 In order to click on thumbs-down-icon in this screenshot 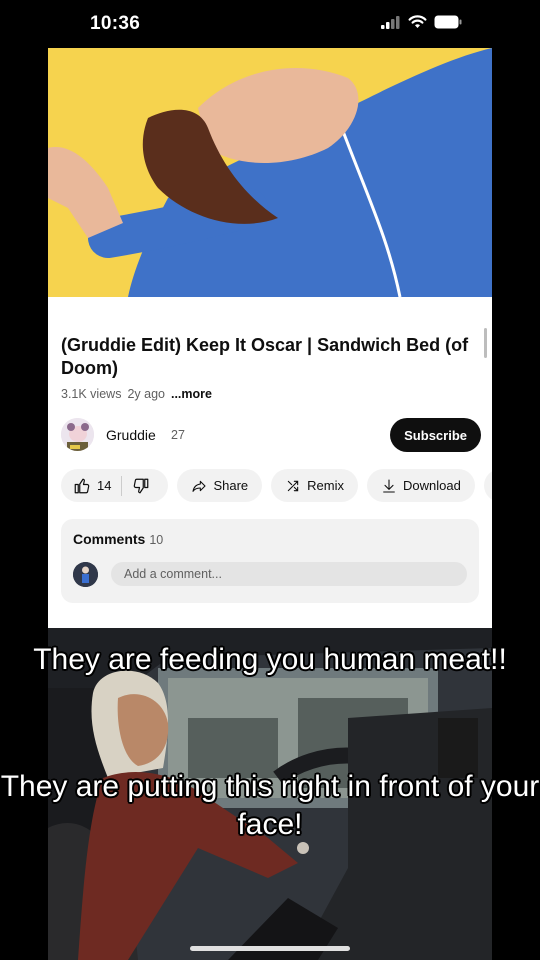, I will do `click(141, 486)`.